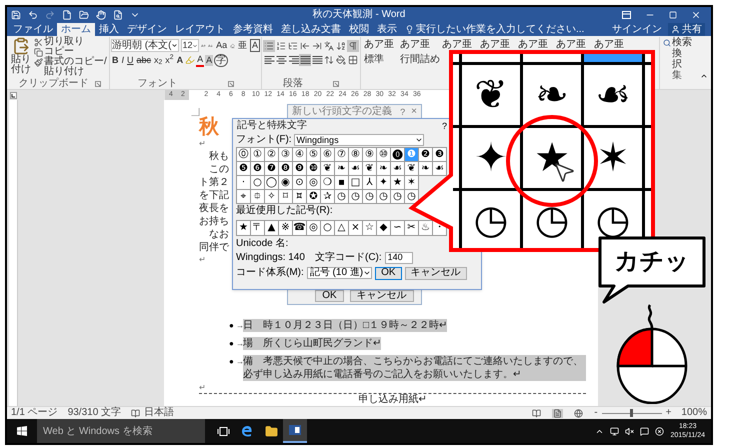 Image resolution: width=730 pixels, height=448 pixels. What do you see at coordinates (426, 155) in the screenshot?
I see `symbol-cell: ❷` at bounding box center [426, 155].